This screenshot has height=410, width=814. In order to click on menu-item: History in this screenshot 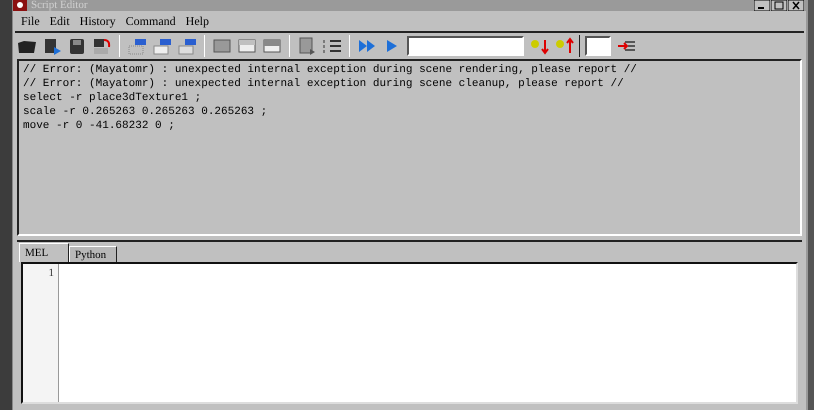, I will do `click(98, 21)`.